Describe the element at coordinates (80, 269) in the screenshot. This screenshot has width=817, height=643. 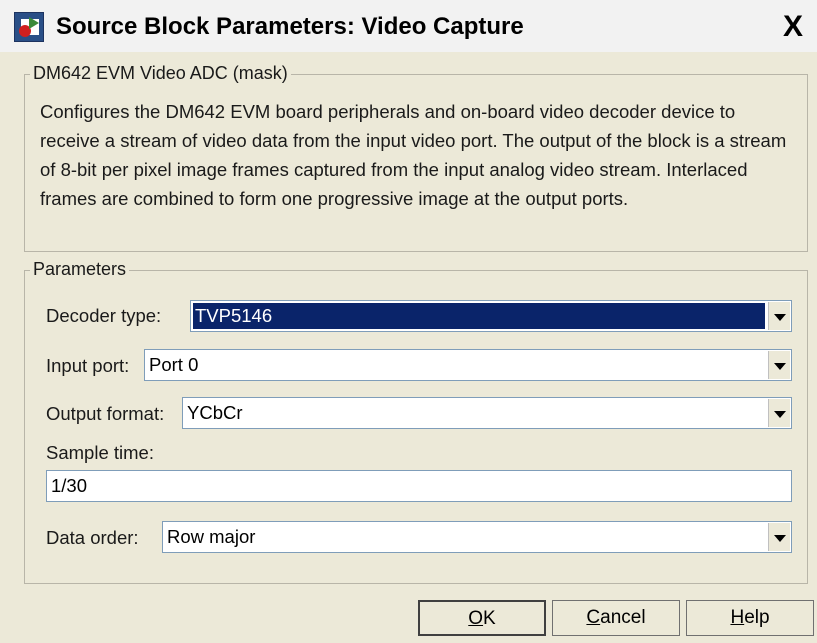
I see `parameters-group-label: Parameters` at that location.